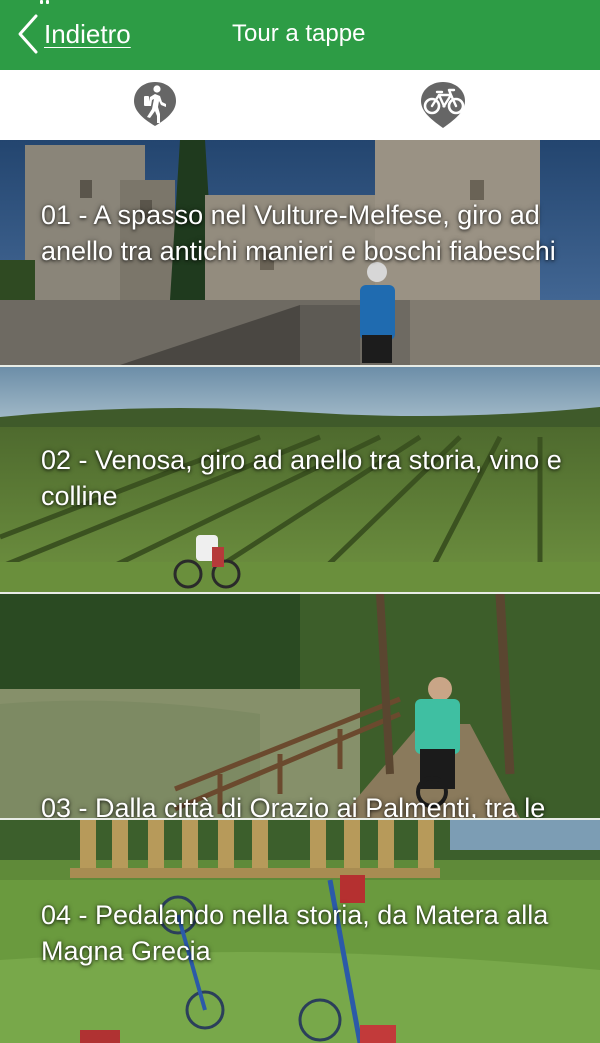 This screenshot has height=1043, width=600. Describe the element at coordinates (87, 33) in the screenshot. I see `back-label: Indietro` at that location.